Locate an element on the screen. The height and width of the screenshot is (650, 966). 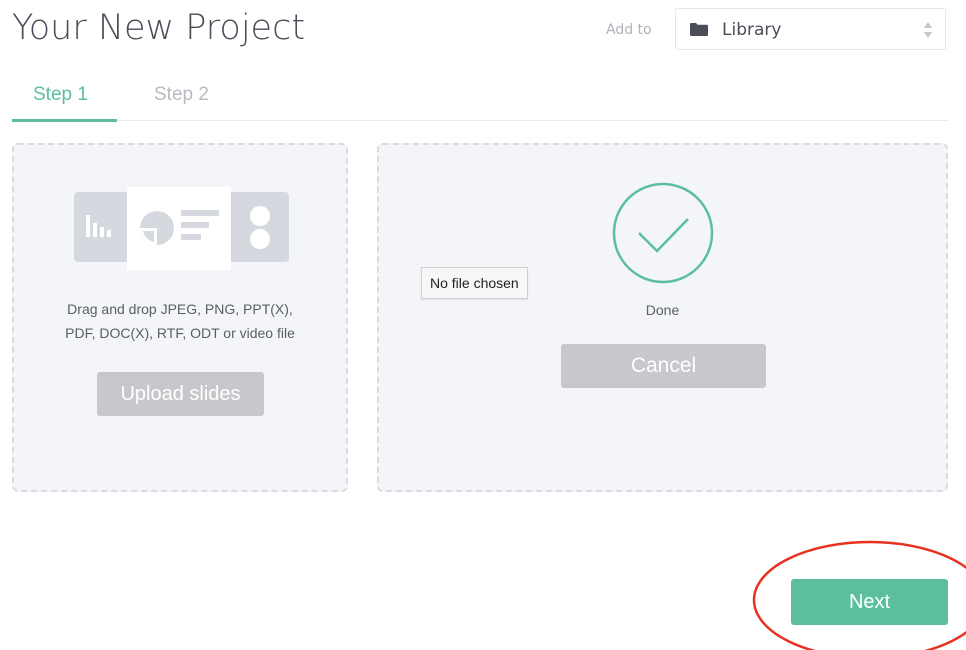
upload-instructions-line-1: Drag and drop JPEG, PNG, PPT(X), is located at coordinates (180, 309).